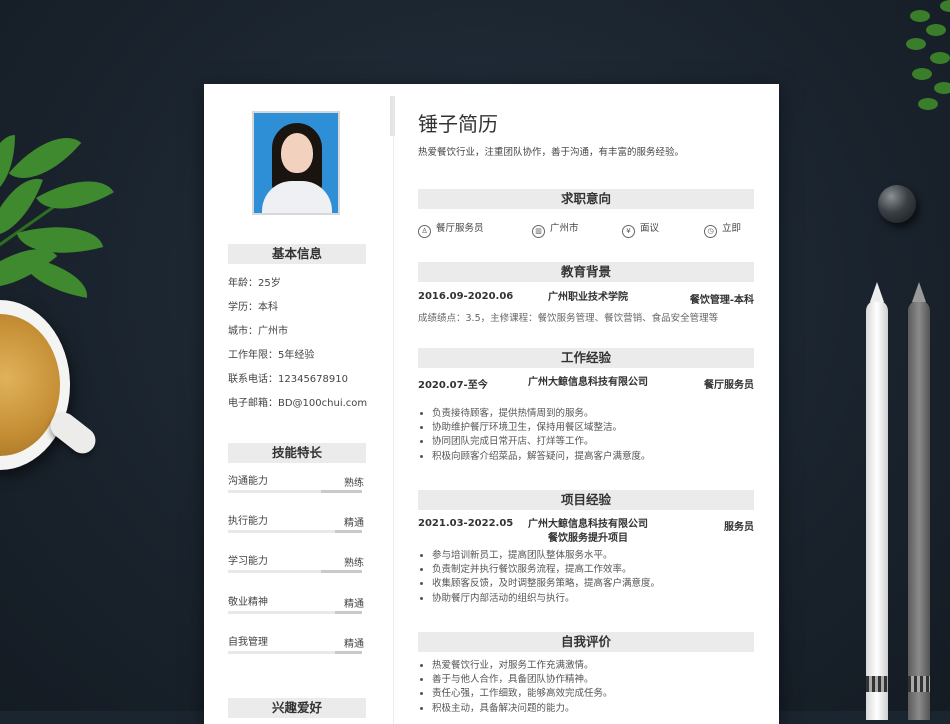 This screenshot has width=950, height=724. What do you see at coordinates (593, 709) in the screenshot?
I see `list-item: 积极主动，具备解决问题的能力。` at bounding box center [593, 709].